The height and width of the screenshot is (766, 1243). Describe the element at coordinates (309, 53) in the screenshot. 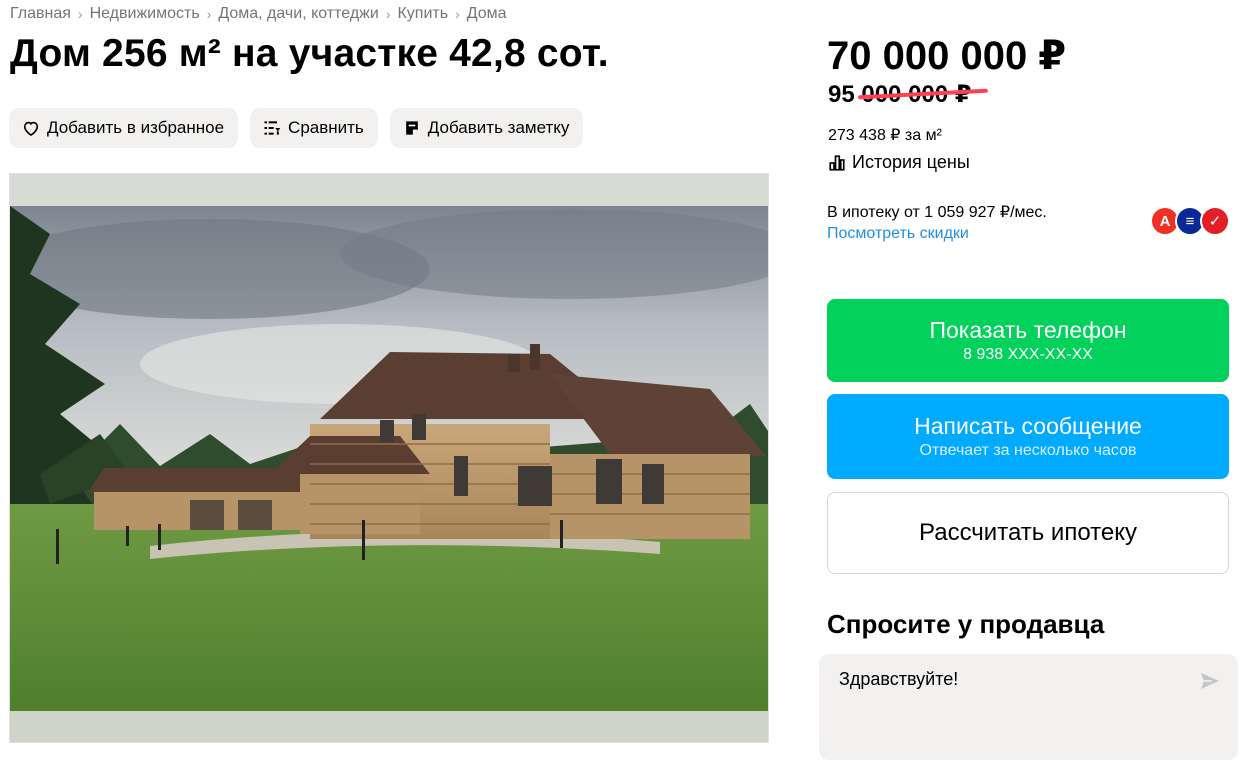

I see `page-title: Дом 256 м² на участке 42,8 сот.` at that location.